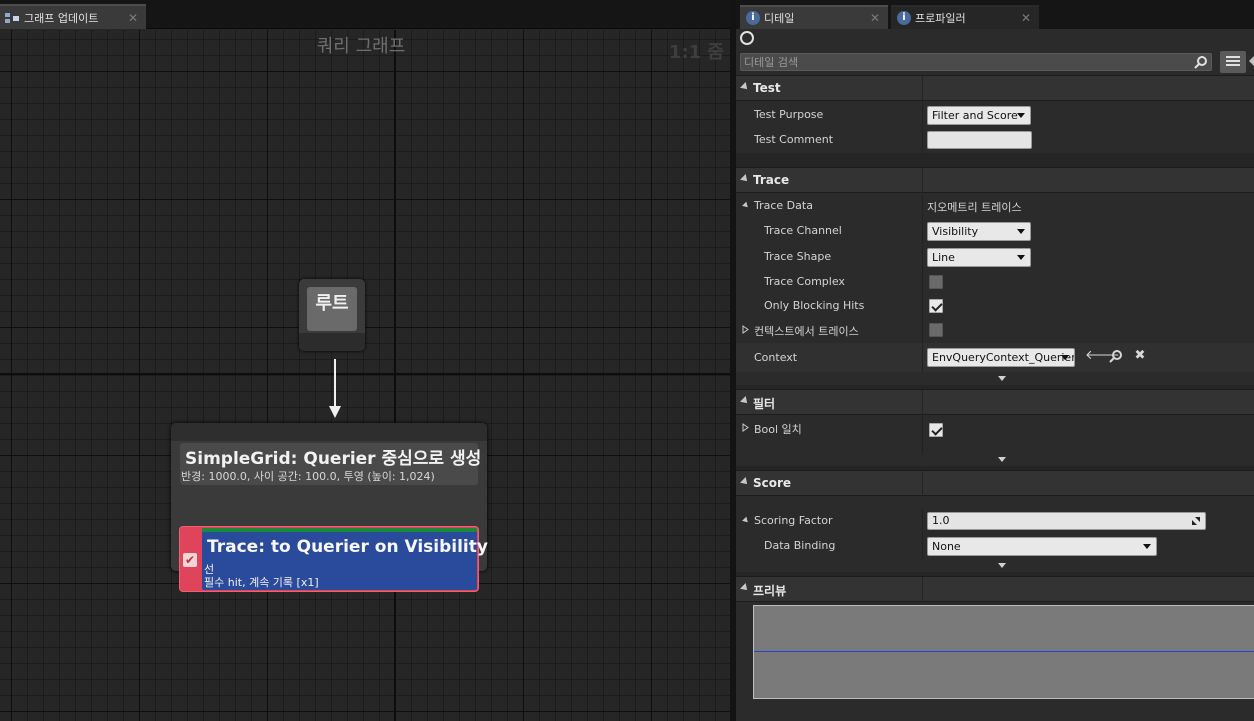 The width and height of the screenshot is (1254, 721). Describe the element at coordinates (974, 207) in the screenshot. I see `trace-data-value: 지오메트리 트레이스` at that location.